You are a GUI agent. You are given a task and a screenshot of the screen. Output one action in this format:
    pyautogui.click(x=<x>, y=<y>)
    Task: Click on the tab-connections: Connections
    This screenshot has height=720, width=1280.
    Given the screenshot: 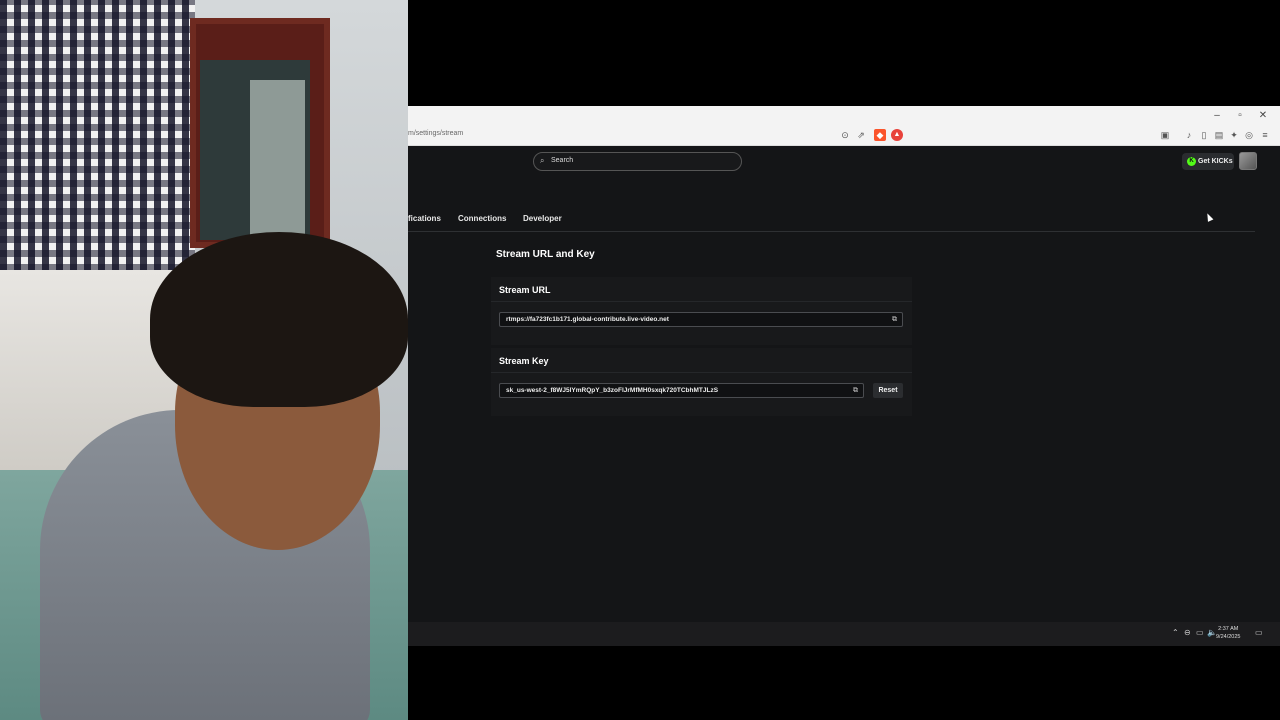 What is the action you would take?
    pyautogui.click(x=482, y=218)
    